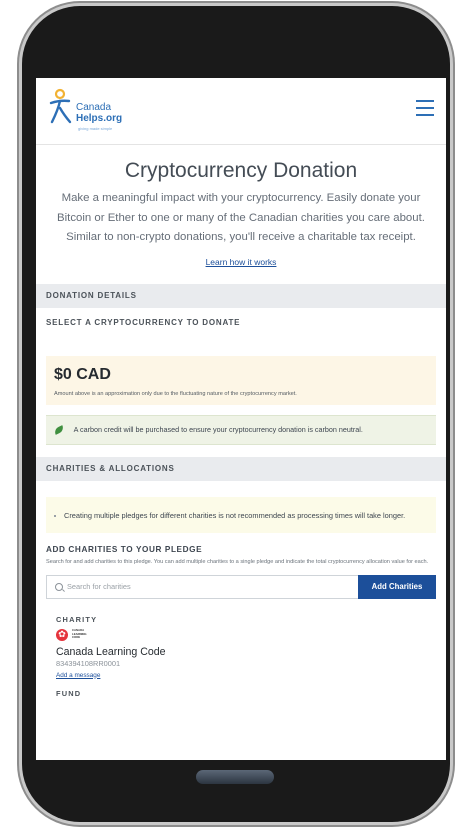 This screenshot has width=472, height=828. I want to click on charity-search-field, so click(202, 586).